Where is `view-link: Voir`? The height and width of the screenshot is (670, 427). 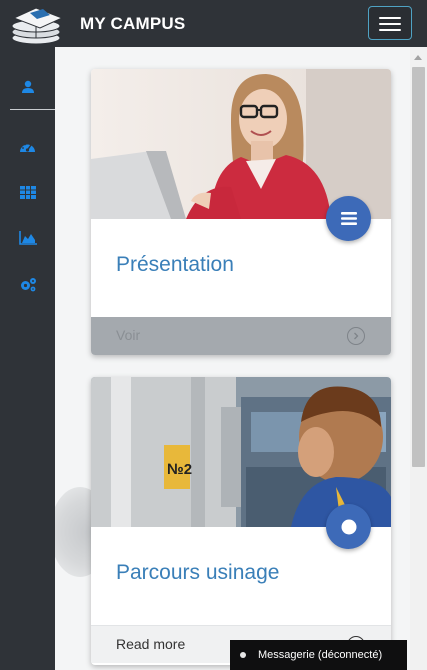
view-link: Voir is located at coordinates (128, 335).